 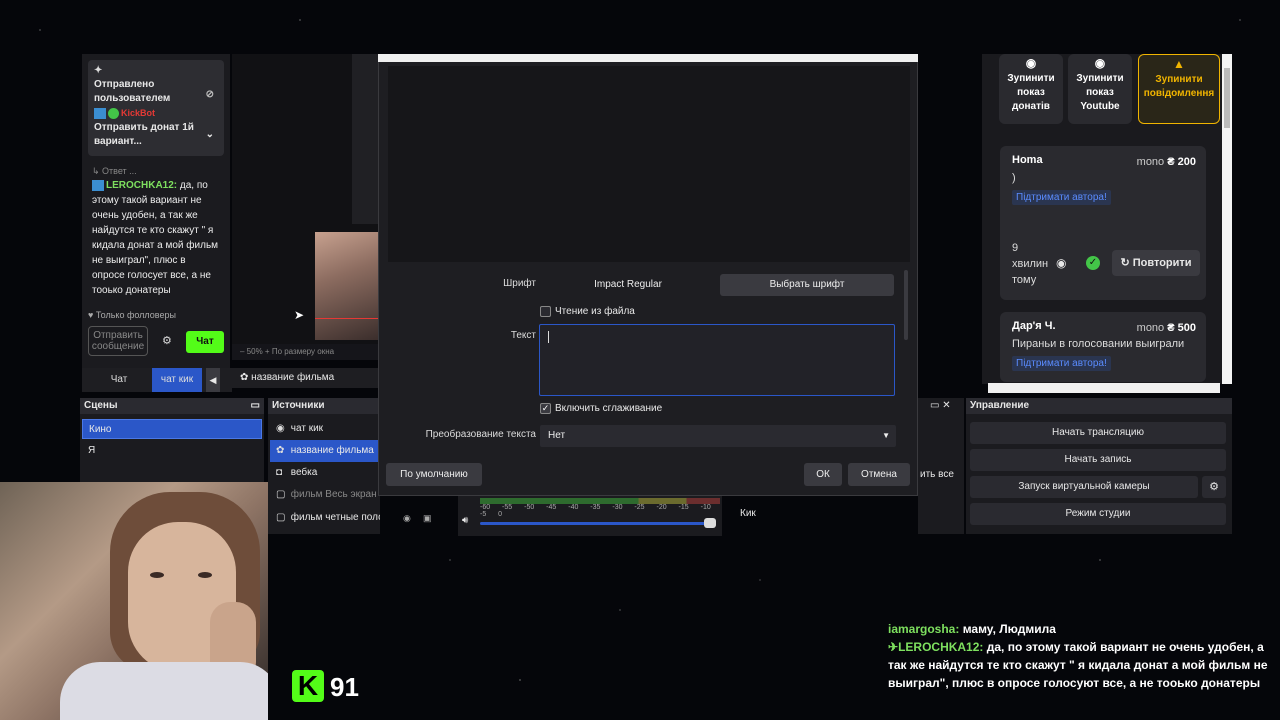 What do you see at coordinates (113, 113) in the screenshot?
I see `verified-icon` at bounding box center [113, 113].